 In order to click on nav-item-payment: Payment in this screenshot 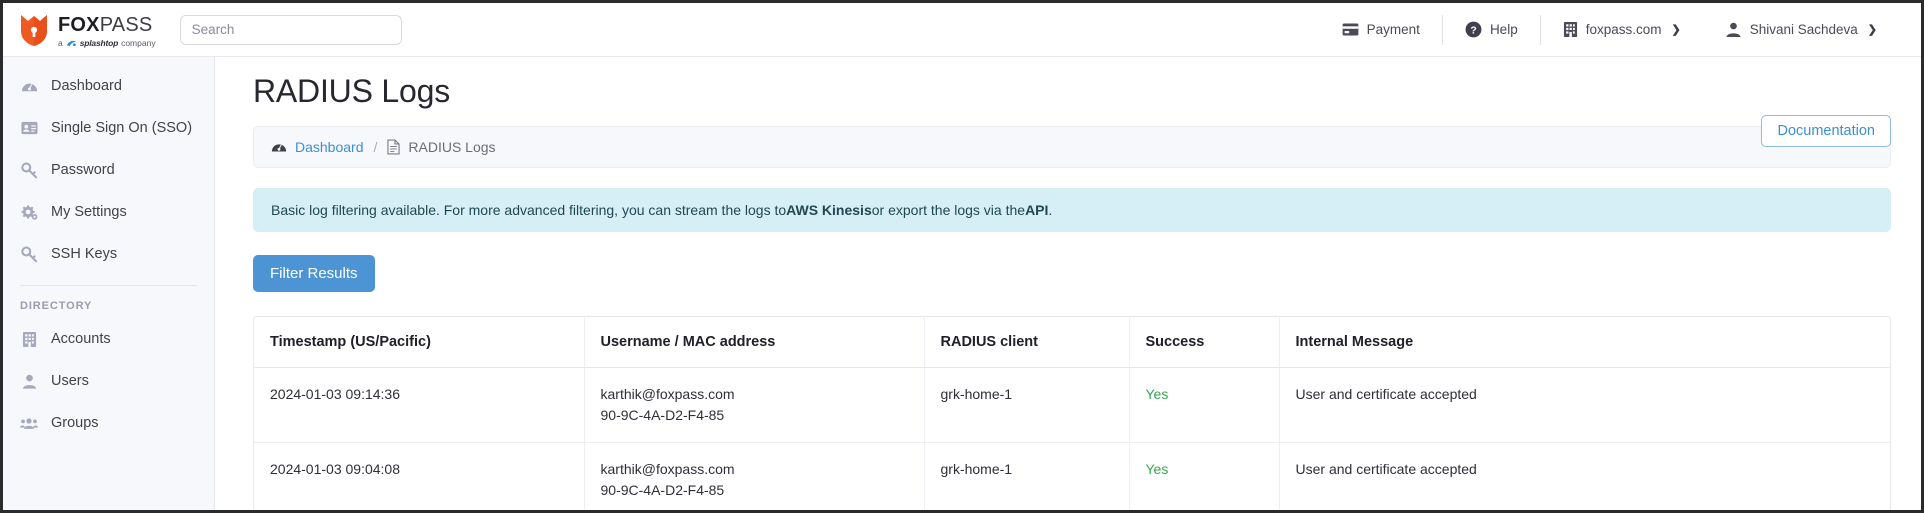, I will do `click(1381, 30)`.